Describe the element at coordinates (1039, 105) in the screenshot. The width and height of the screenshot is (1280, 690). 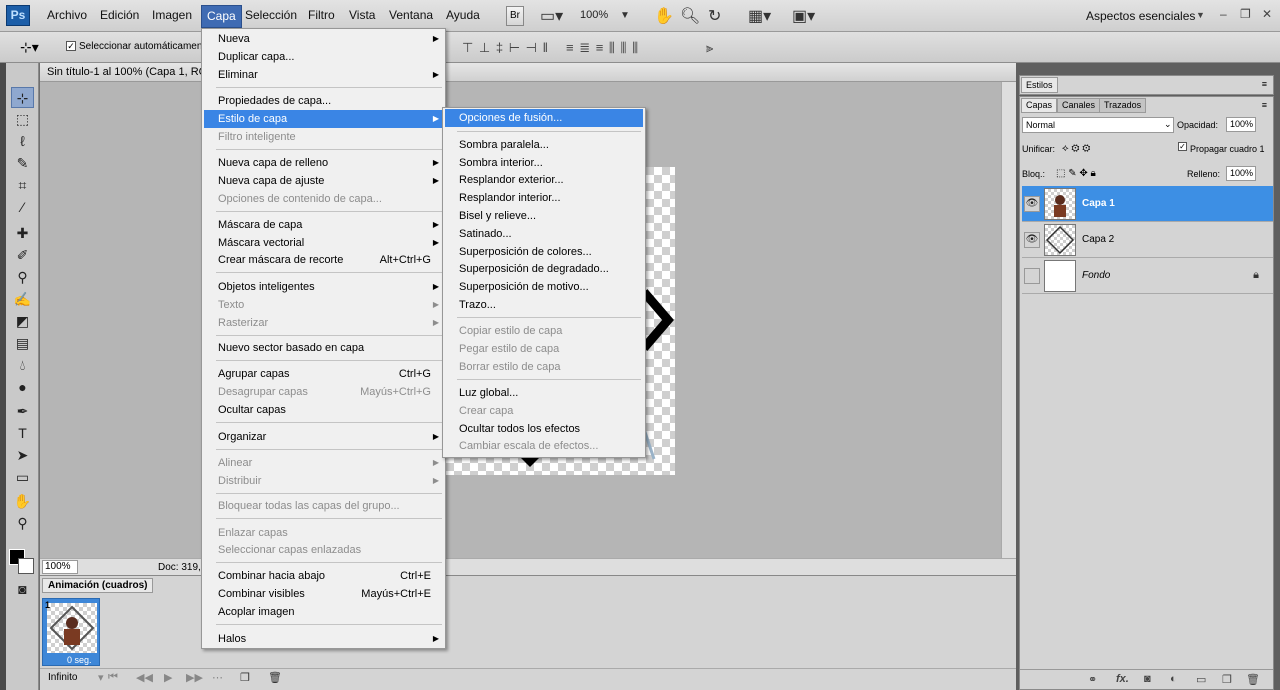
I see `tab-layers: Capas` at that location.